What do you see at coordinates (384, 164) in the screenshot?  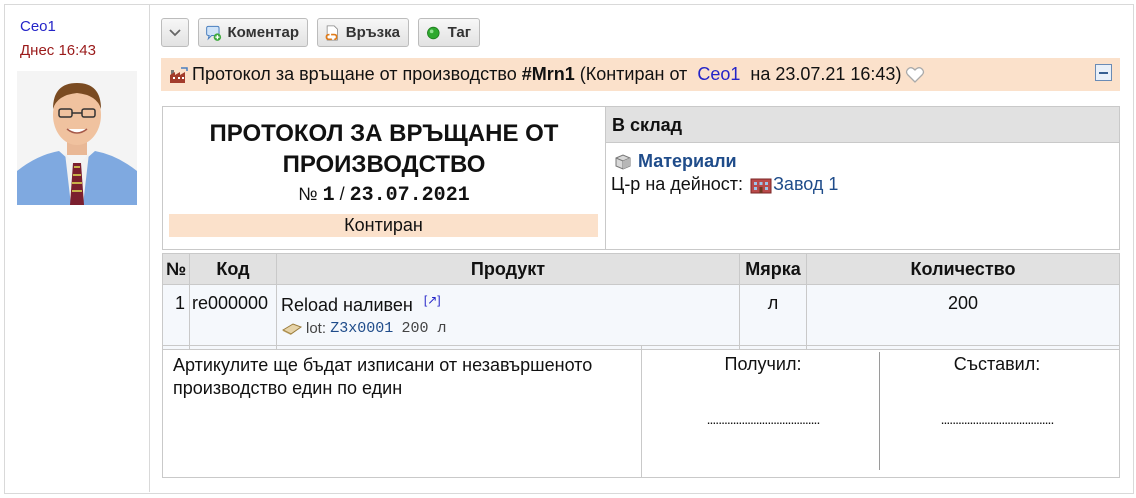 I see `document-title-line2: ПРОИЗВОДСТВО` at bounding box center [384, 164].